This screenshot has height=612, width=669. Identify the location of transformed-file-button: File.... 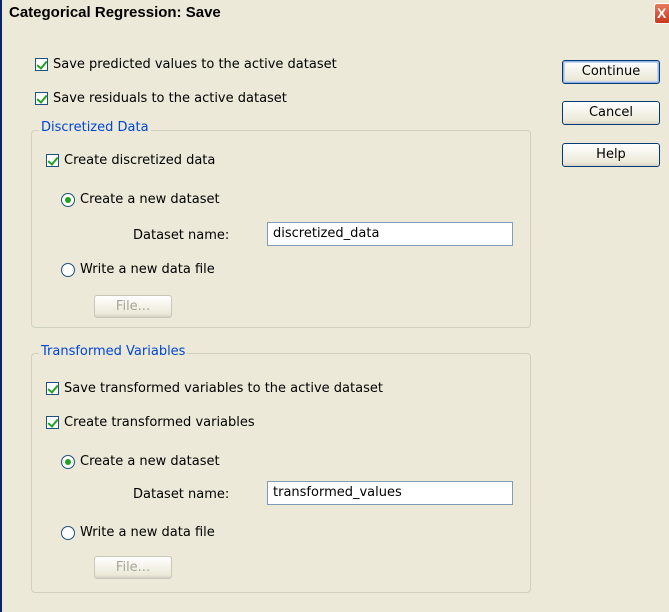
(133, 567).